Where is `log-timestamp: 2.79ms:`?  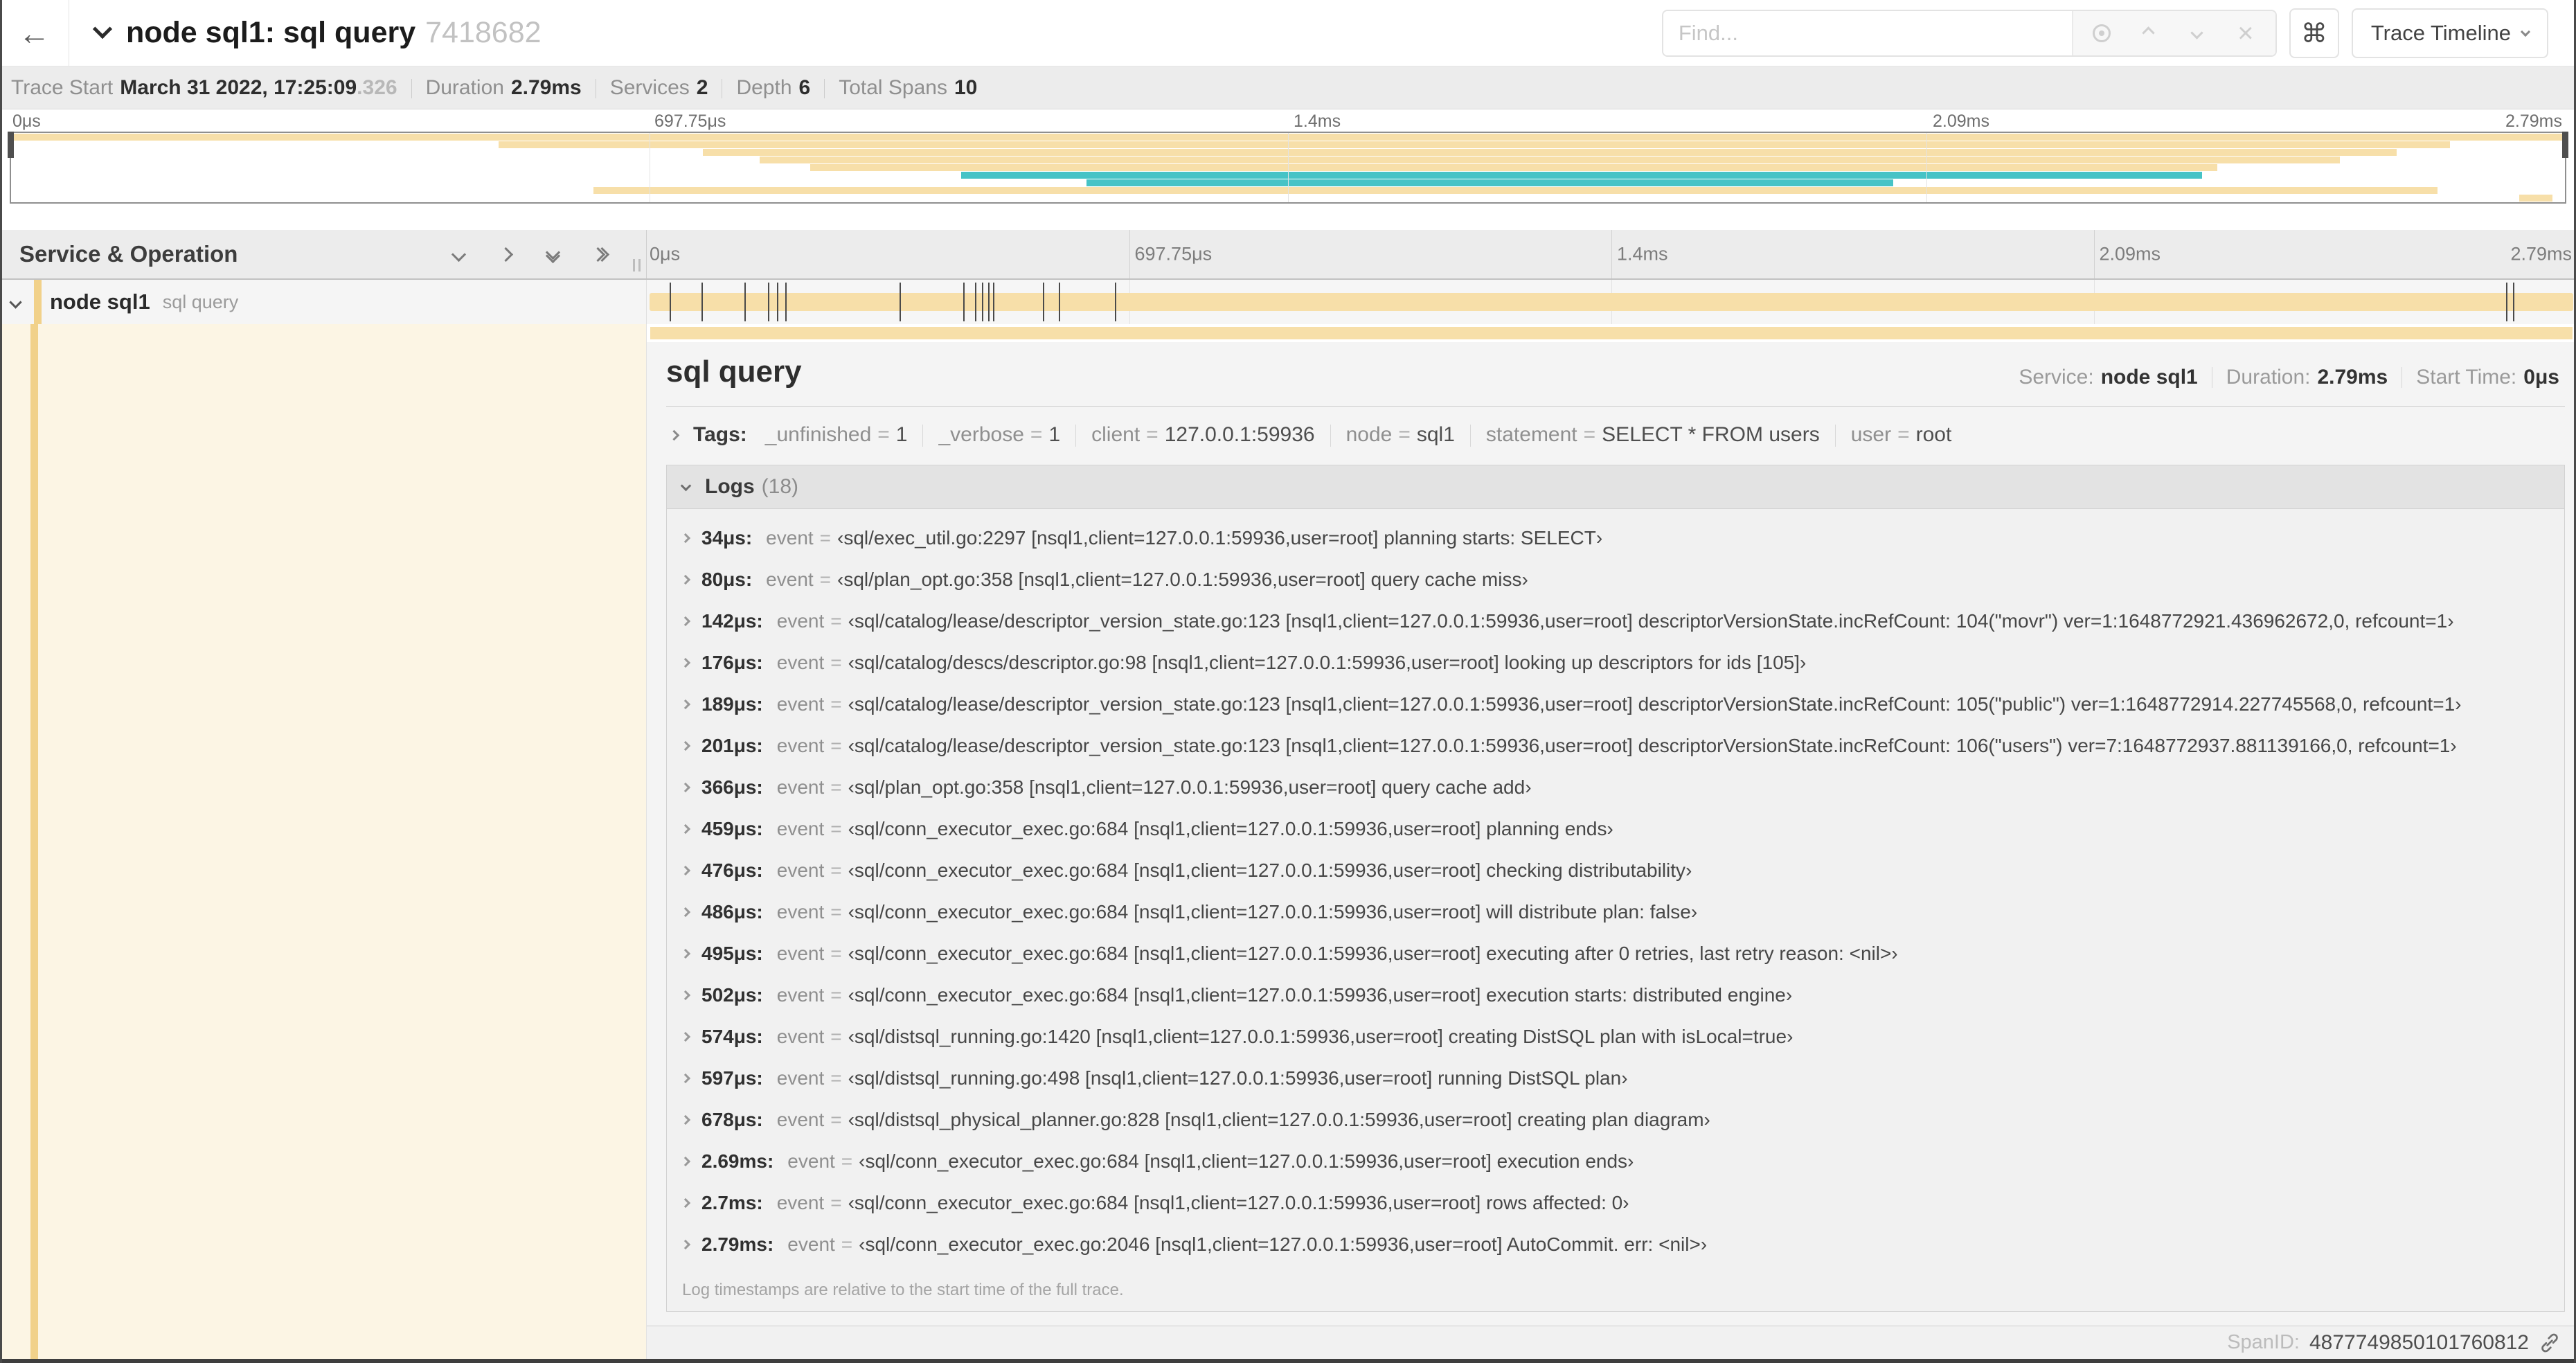 log-timestamp: 2.79ms: is located at coordinates (737, 1245).